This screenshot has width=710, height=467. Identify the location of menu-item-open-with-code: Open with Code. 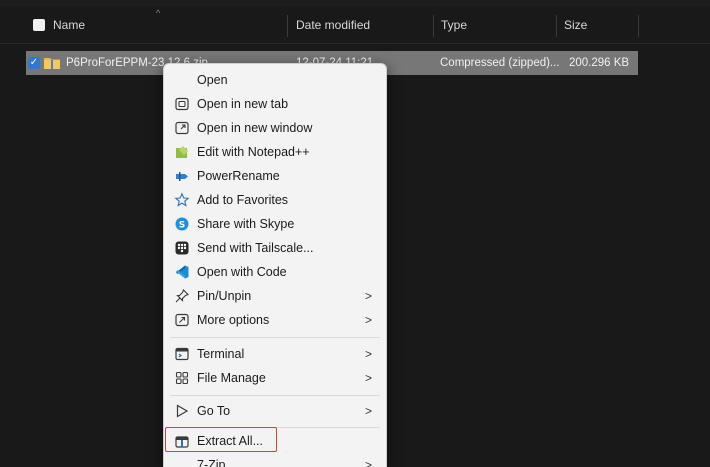
(275, 272).